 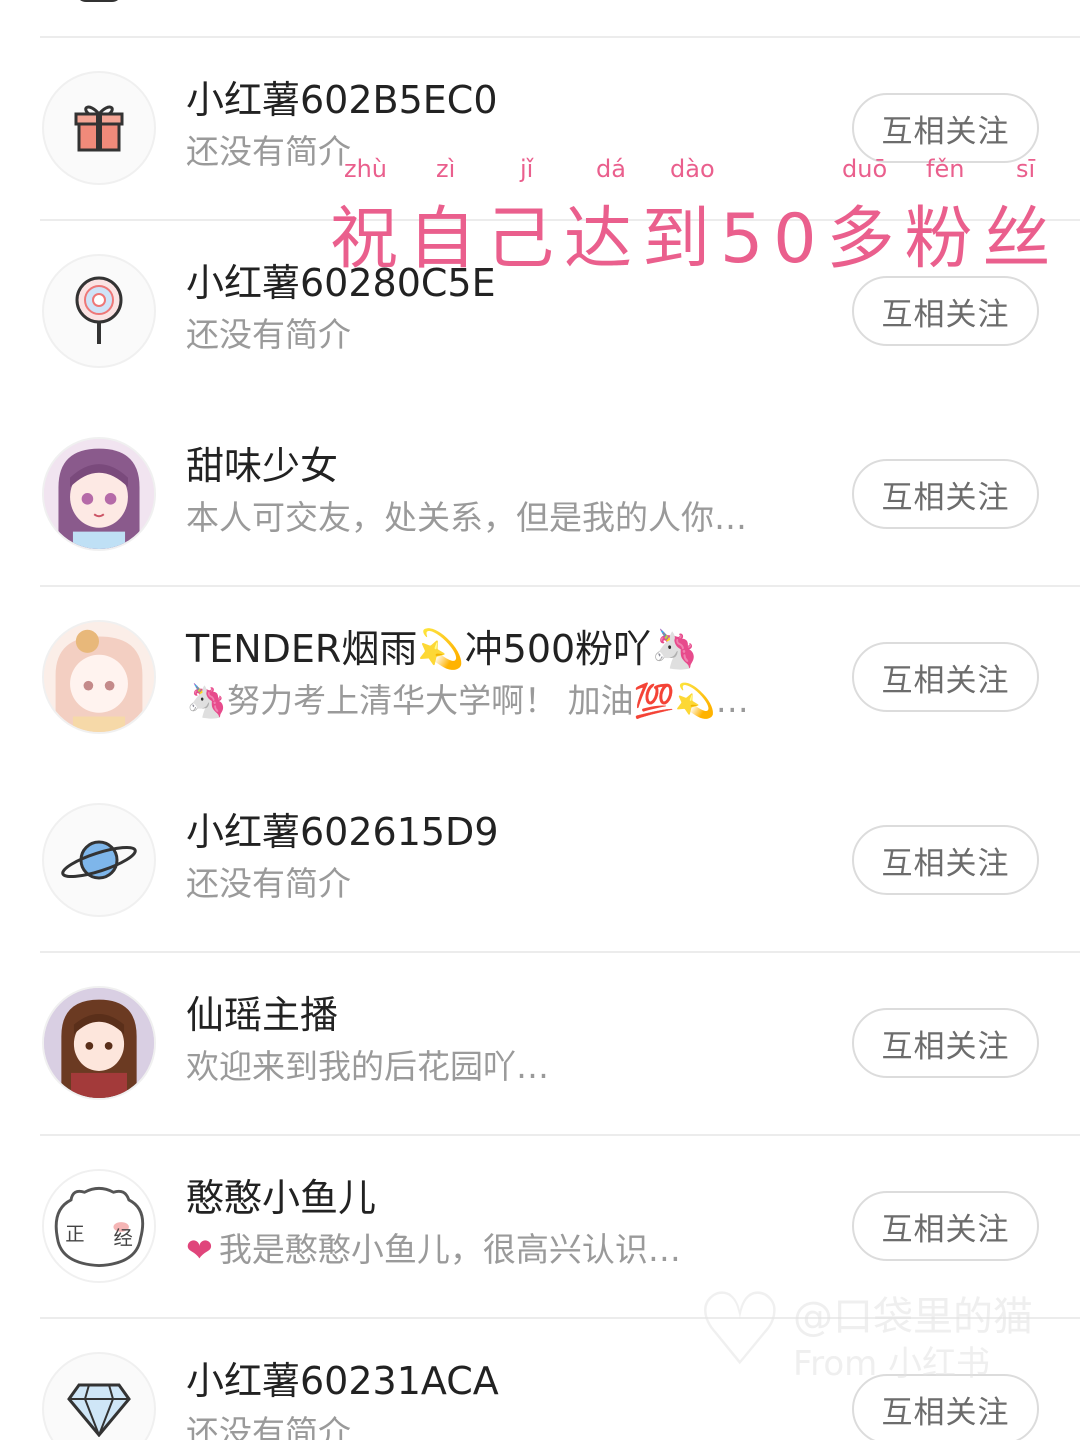 What do you see at coordinates (366, 169) in the screenshot?
I see `pinyin: zhù` at bounding box center [366, 169].